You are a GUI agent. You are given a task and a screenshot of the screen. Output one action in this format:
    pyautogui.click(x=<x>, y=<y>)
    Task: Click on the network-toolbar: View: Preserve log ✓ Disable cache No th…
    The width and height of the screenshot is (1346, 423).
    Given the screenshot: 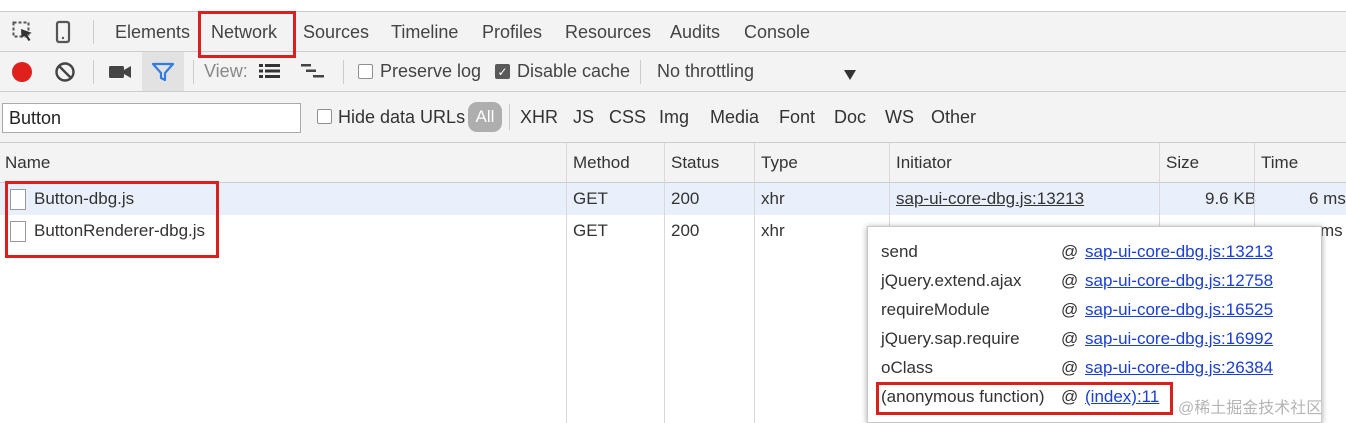 What is the action you would take?
    pyautogui.click(x=673, y=72)
    